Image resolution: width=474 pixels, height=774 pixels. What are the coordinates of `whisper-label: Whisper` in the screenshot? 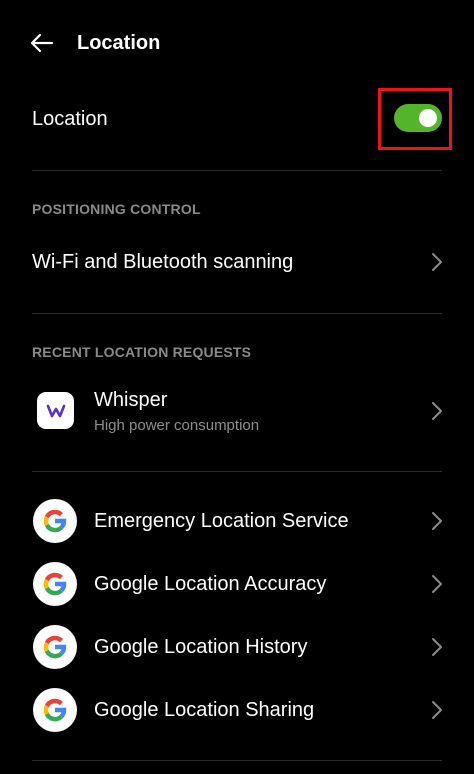 It's located at (131, 400).